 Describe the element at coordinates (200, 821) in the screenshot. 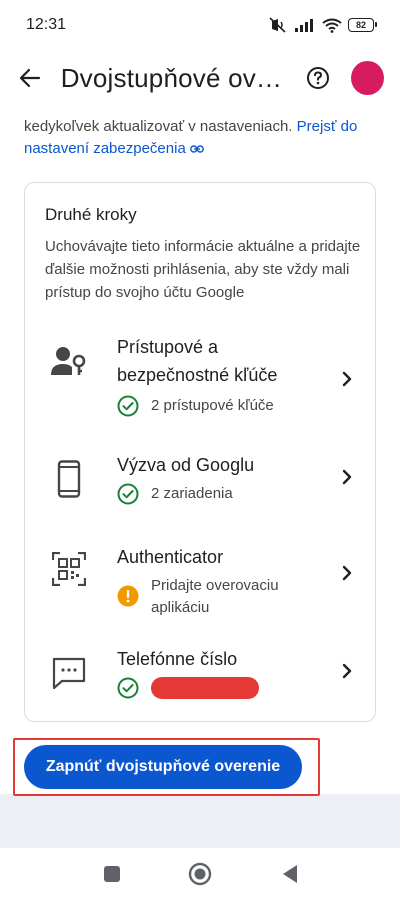

I see `bottom-band` at that location.